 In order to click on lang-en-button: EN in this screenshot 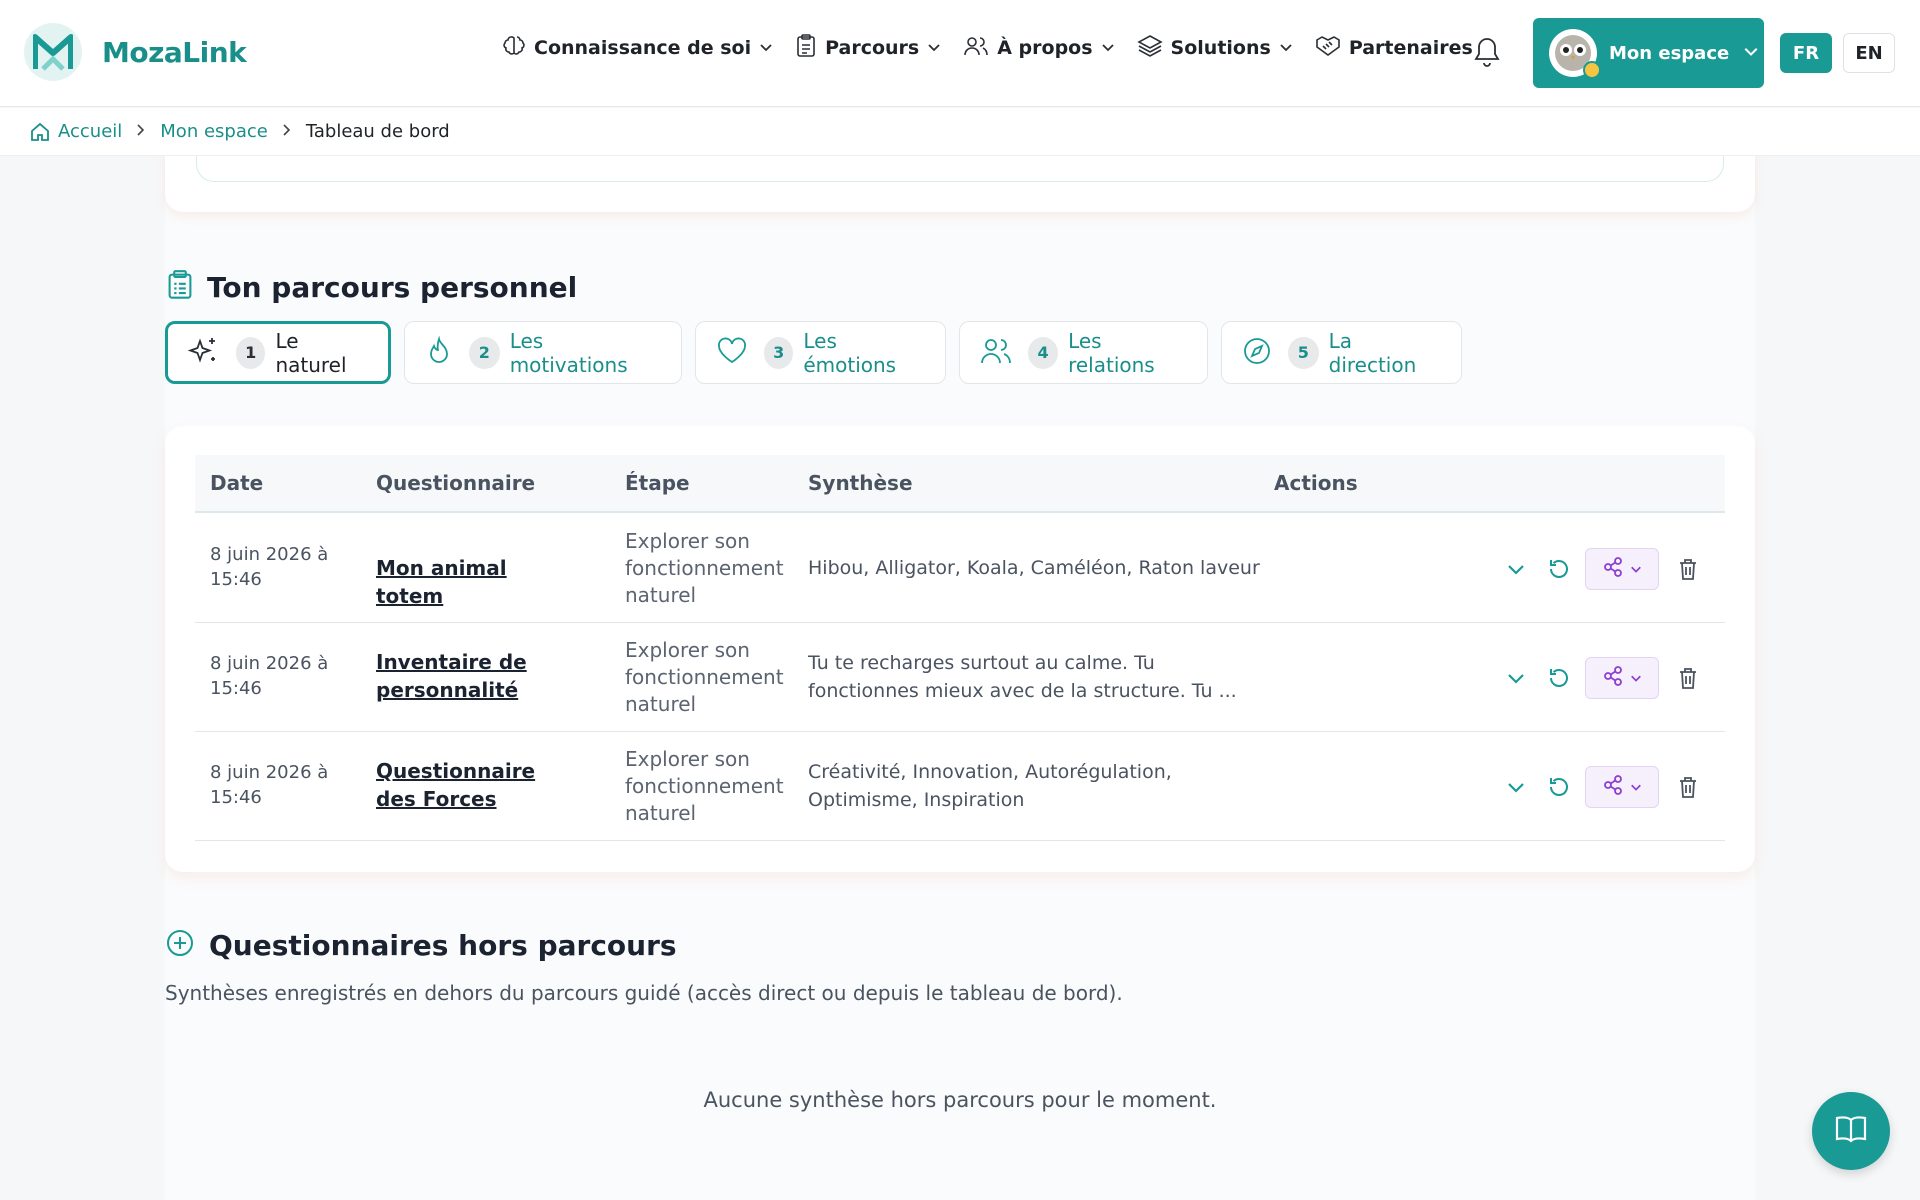, I will do `click(1869, 53)`.